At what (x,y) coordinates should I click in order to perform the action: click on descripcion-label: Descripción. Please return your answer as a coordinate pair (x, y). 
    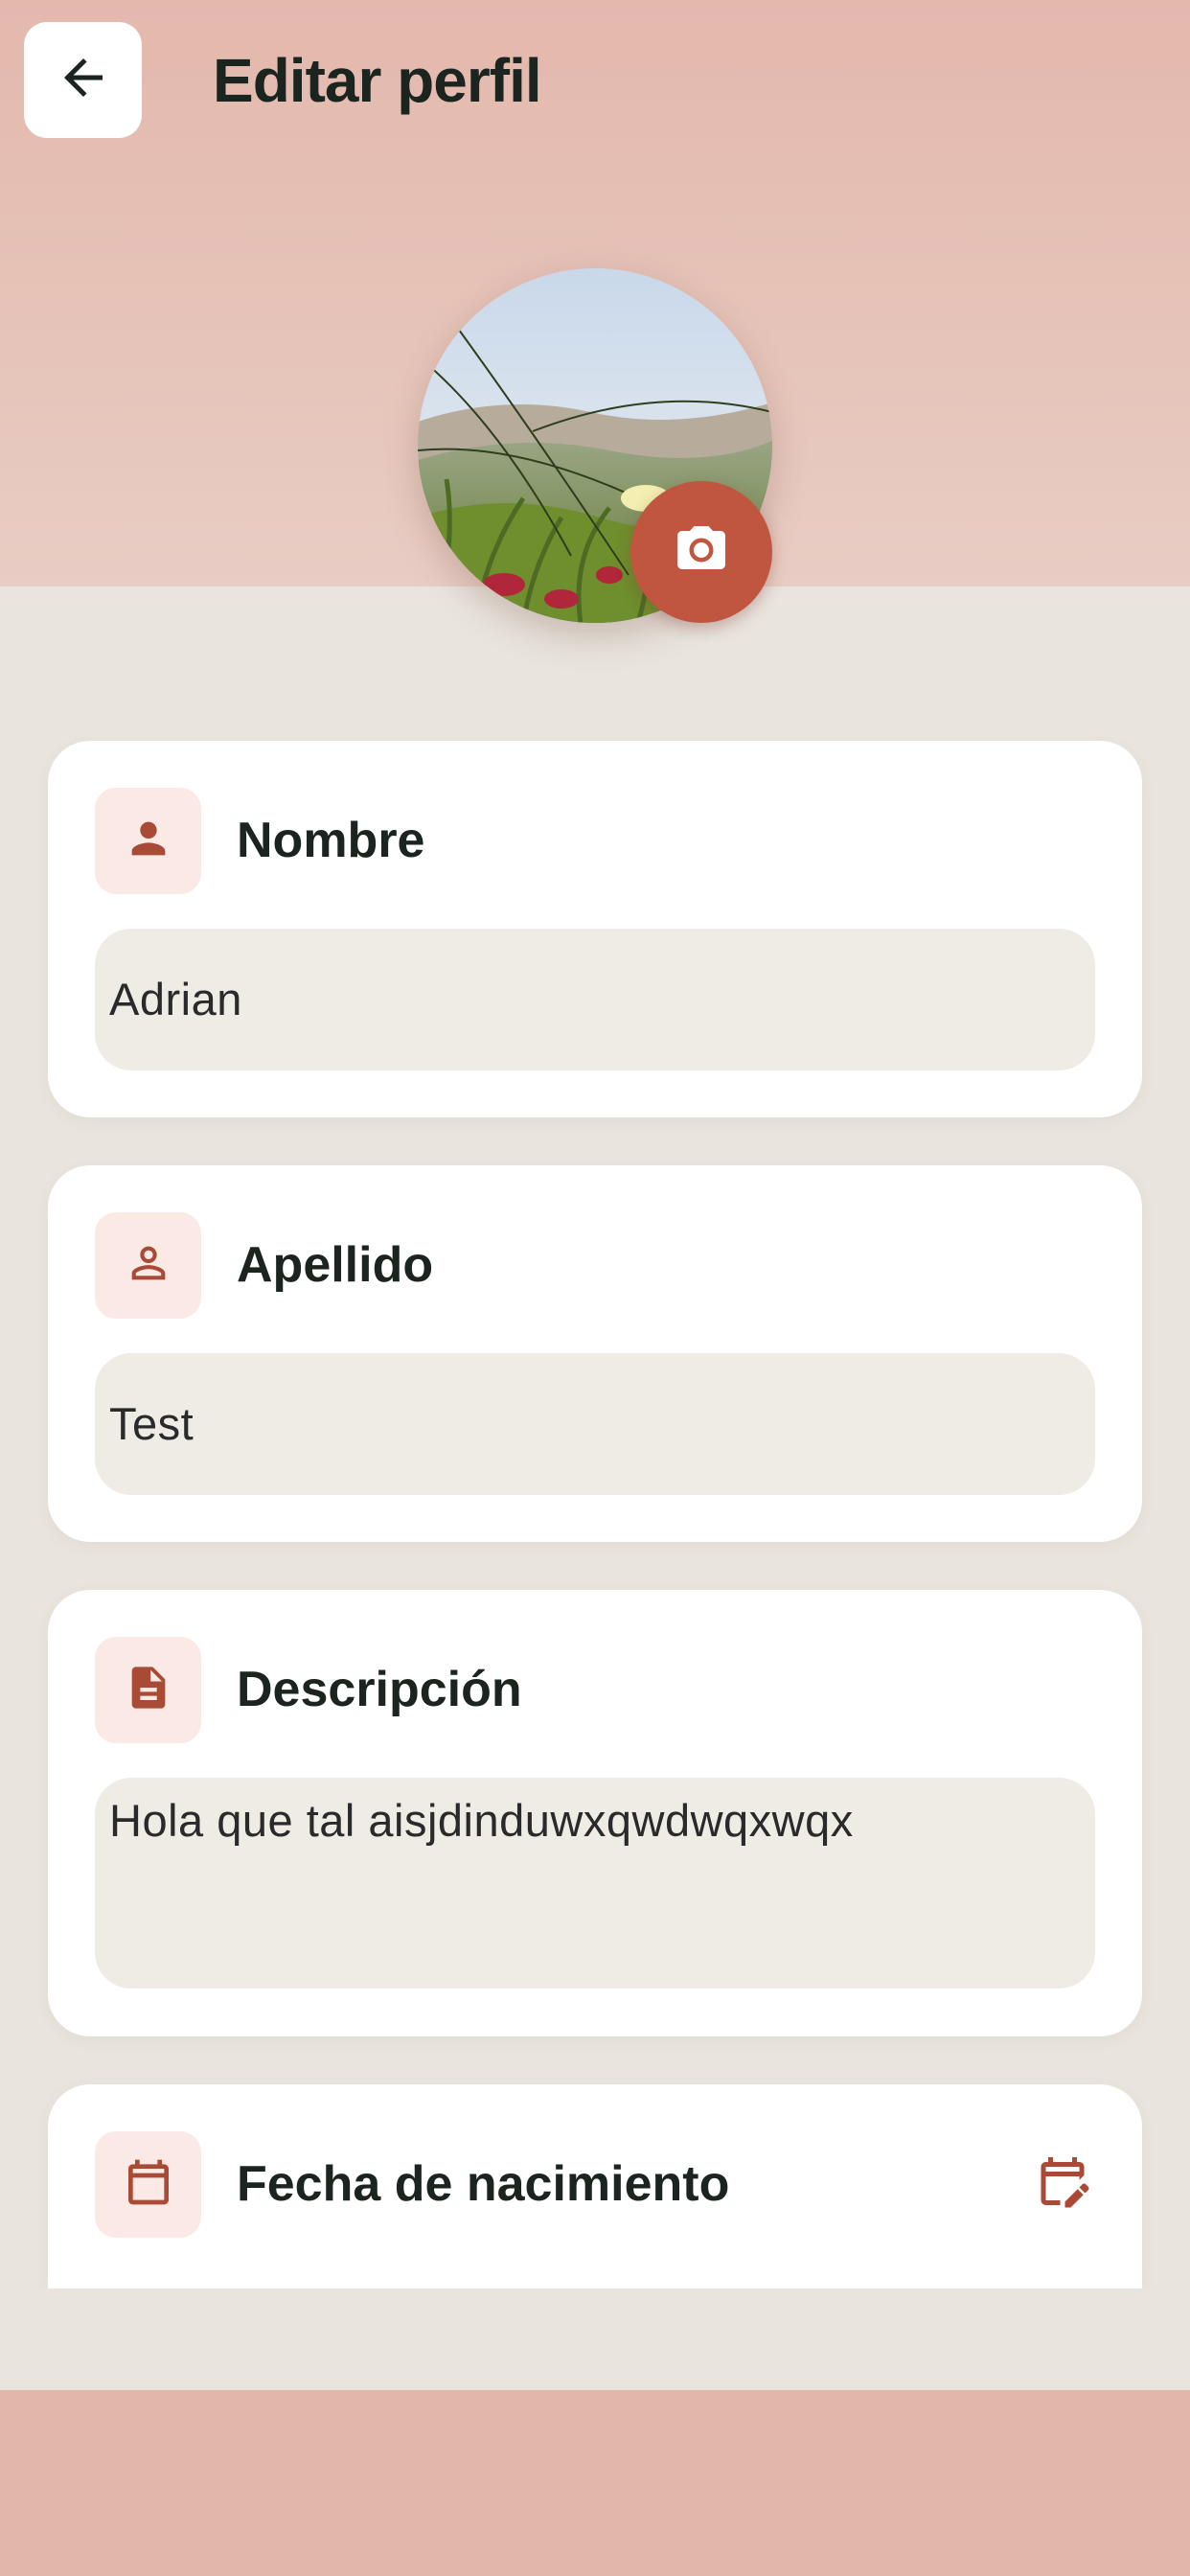
    Looking at the image, I should click on (380, 1690).